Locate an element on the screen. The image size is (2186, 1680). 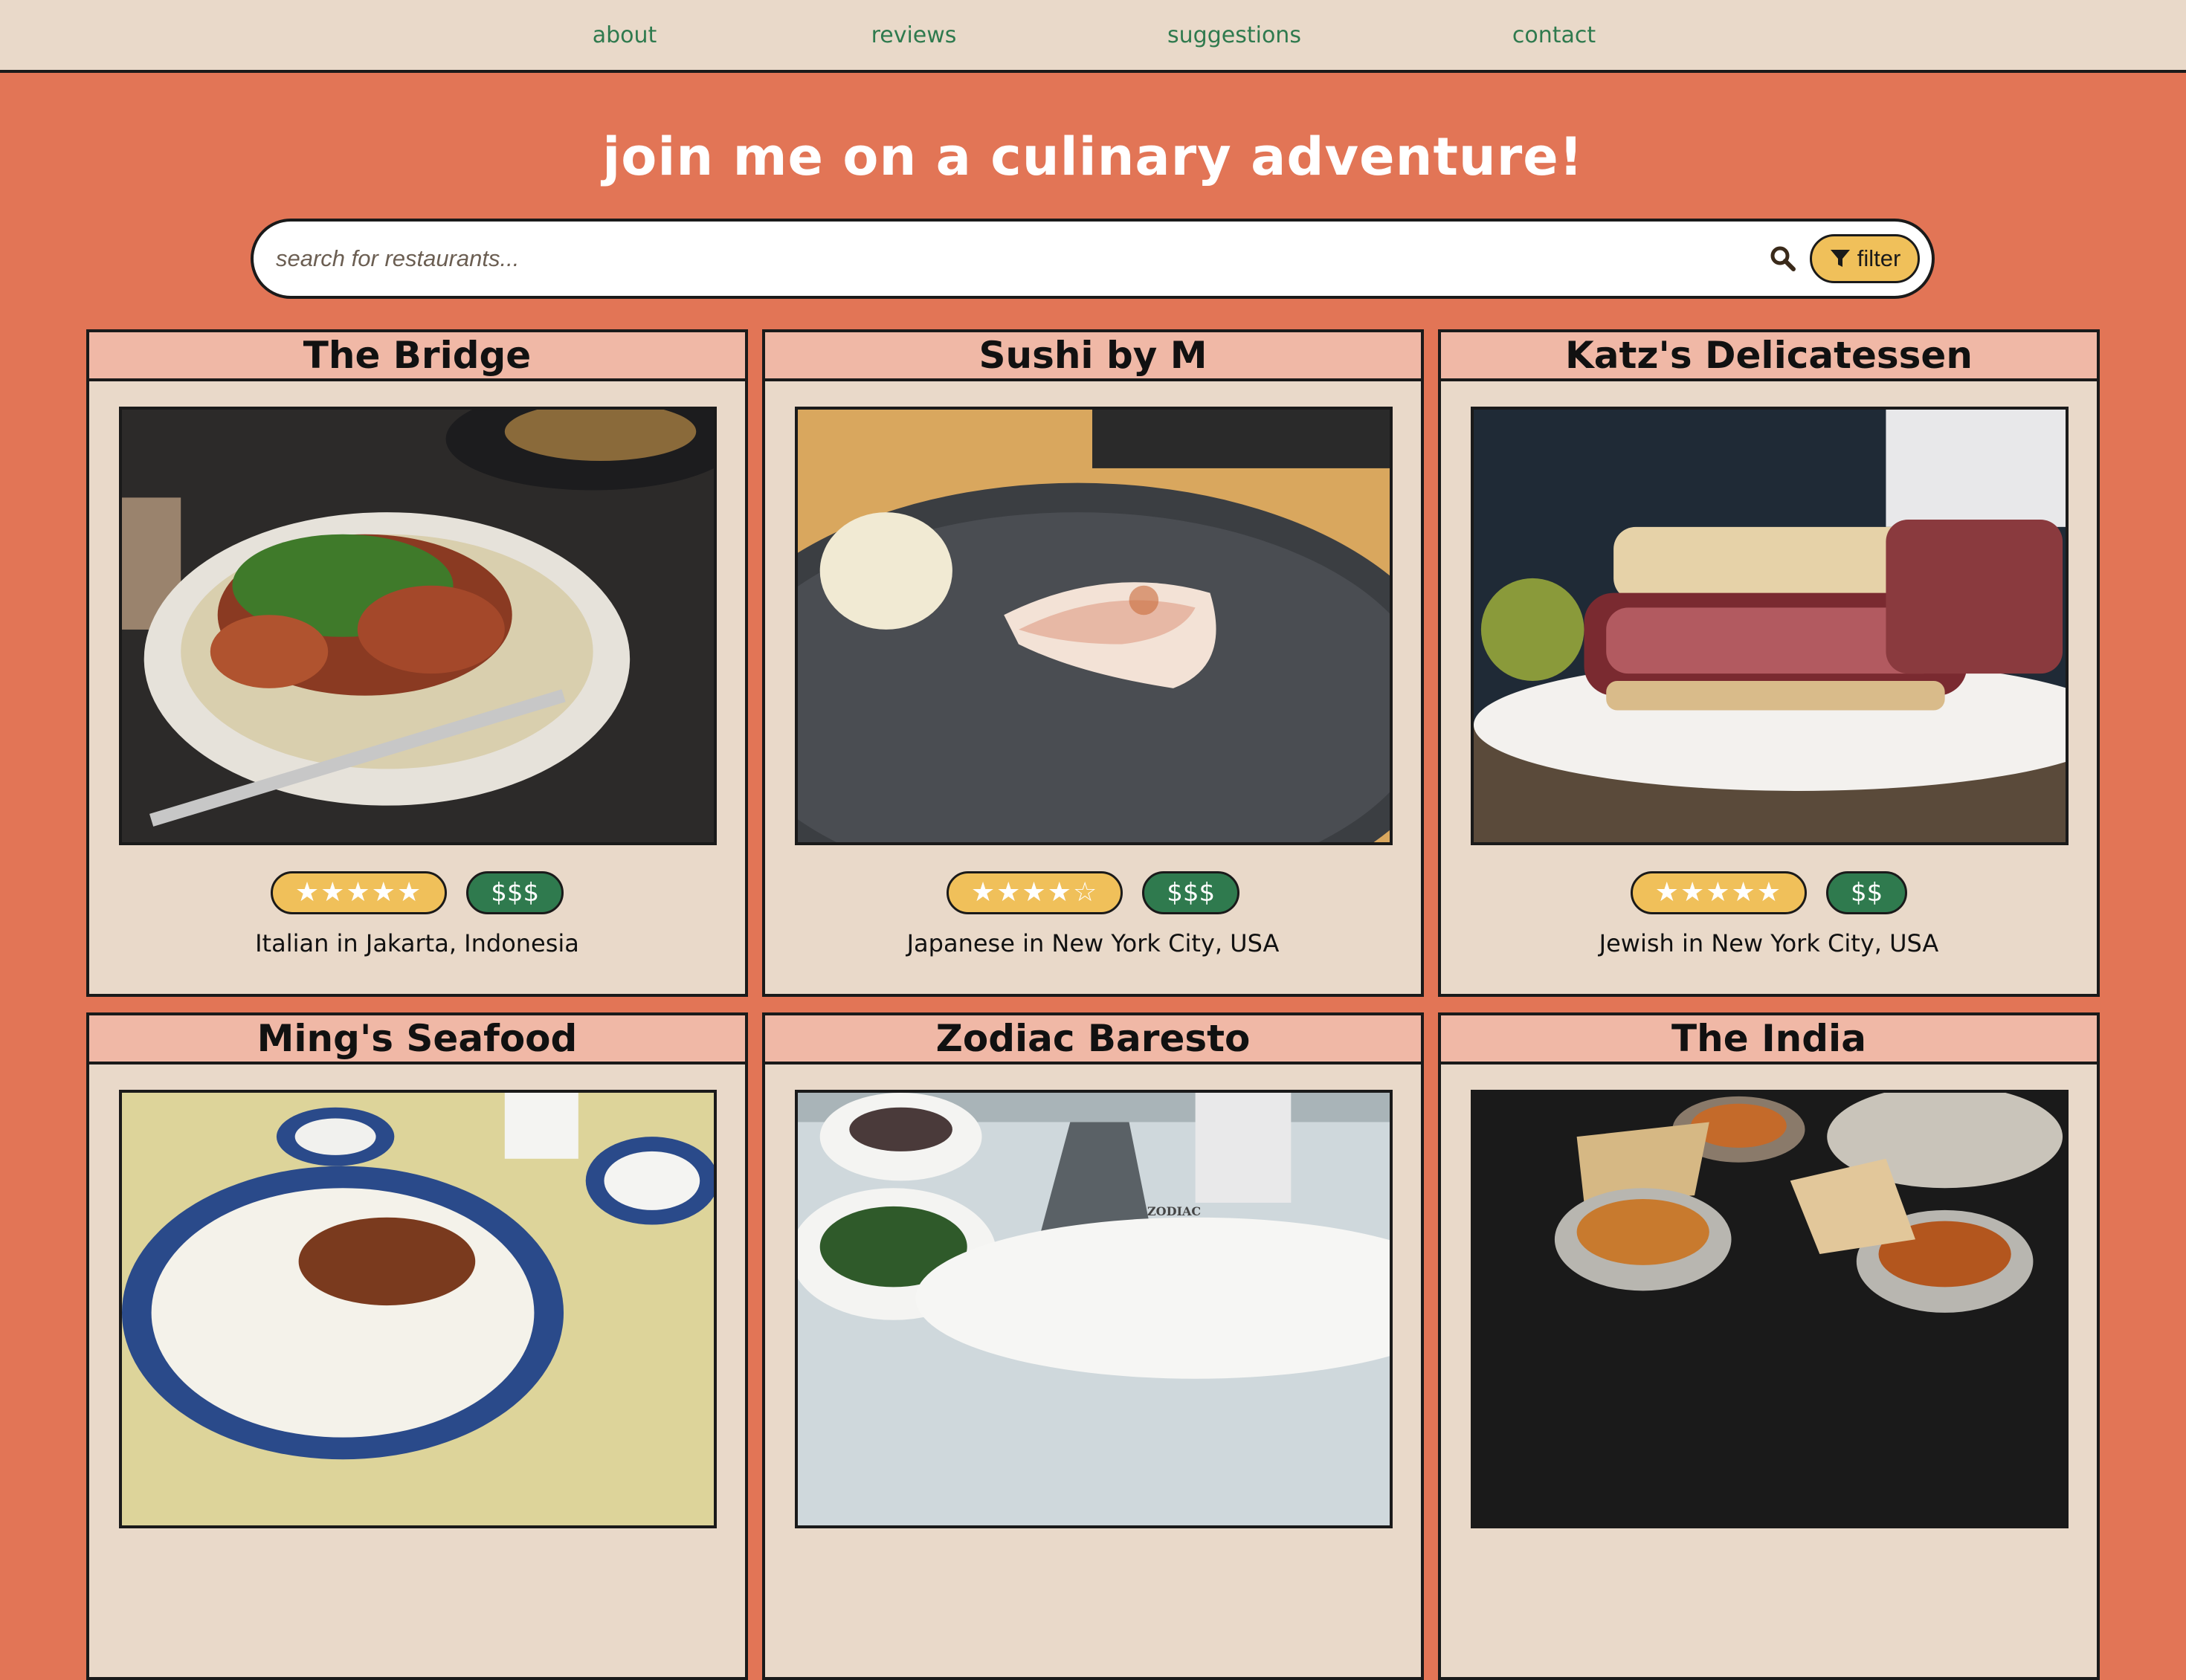
cuisine-location: Italian in Jakarta, Indonesia is located at coordinates (417, 943).